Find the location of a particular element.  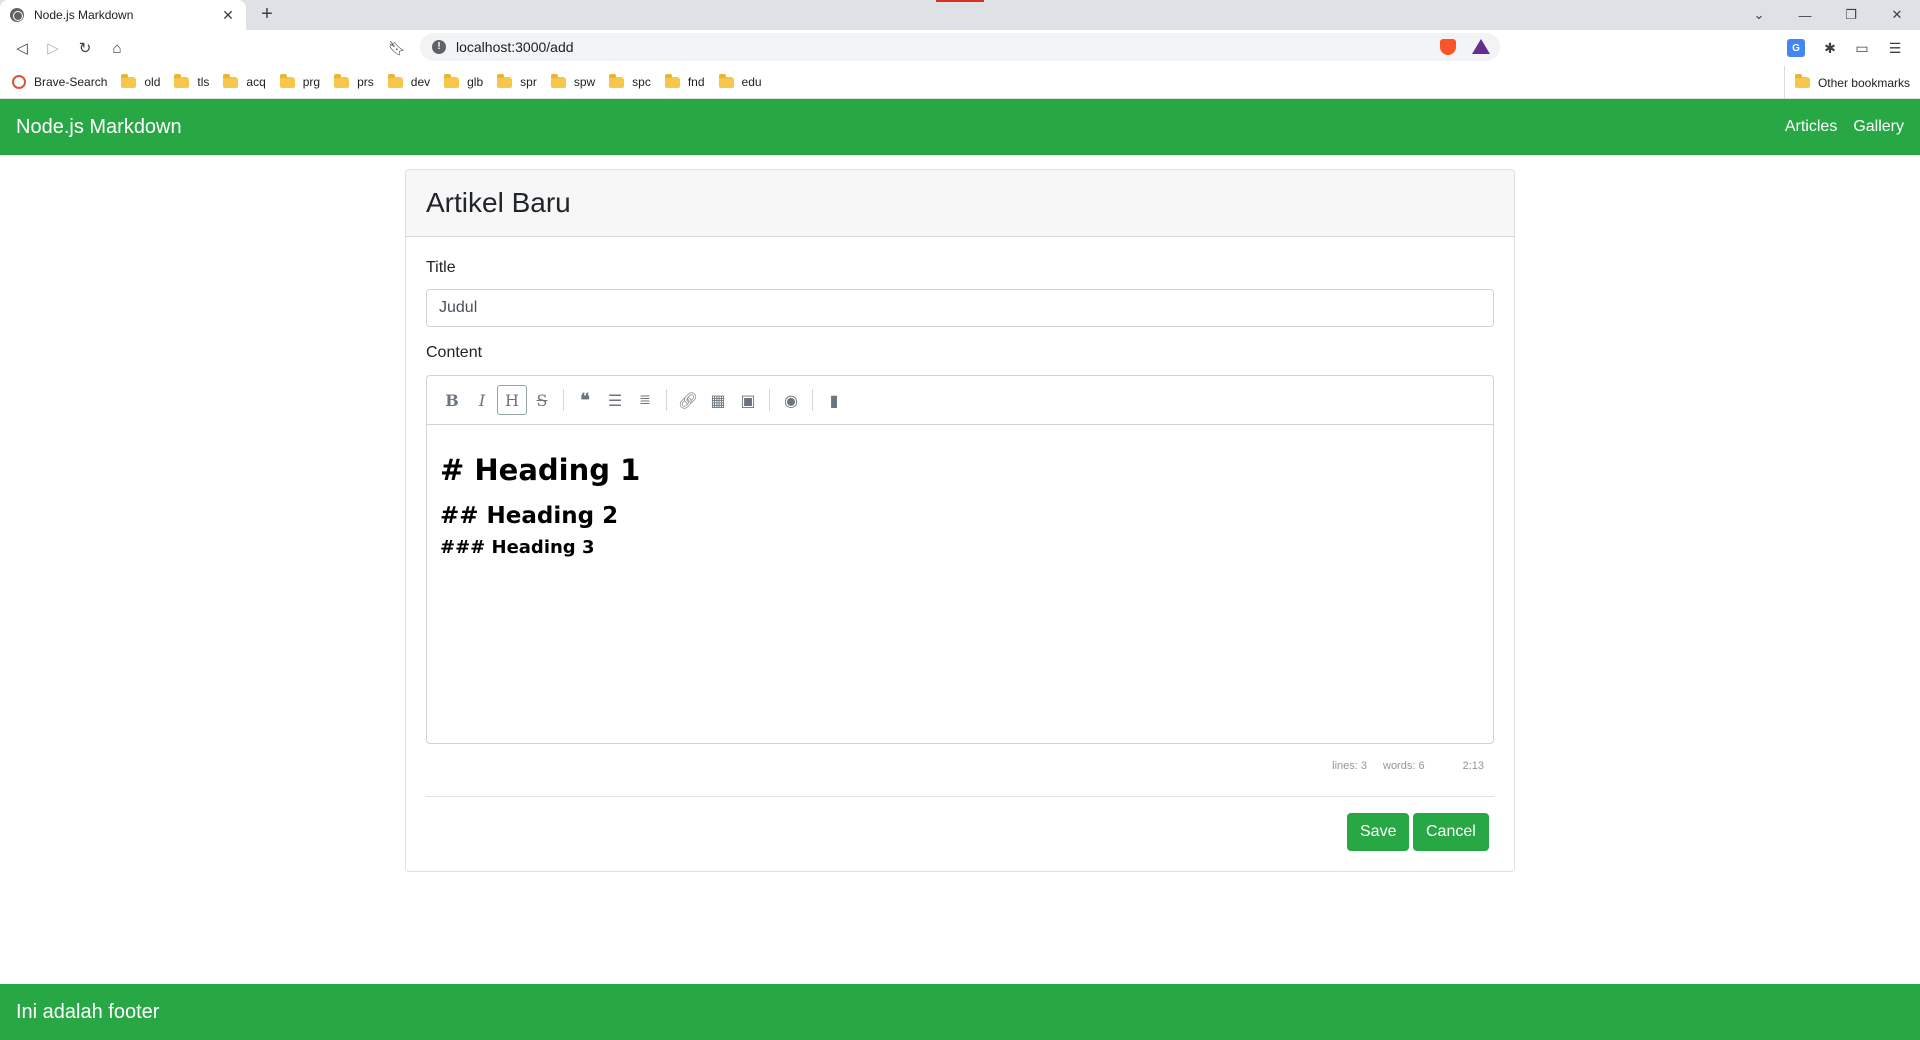

title-input is located at coordinates (960, 308).